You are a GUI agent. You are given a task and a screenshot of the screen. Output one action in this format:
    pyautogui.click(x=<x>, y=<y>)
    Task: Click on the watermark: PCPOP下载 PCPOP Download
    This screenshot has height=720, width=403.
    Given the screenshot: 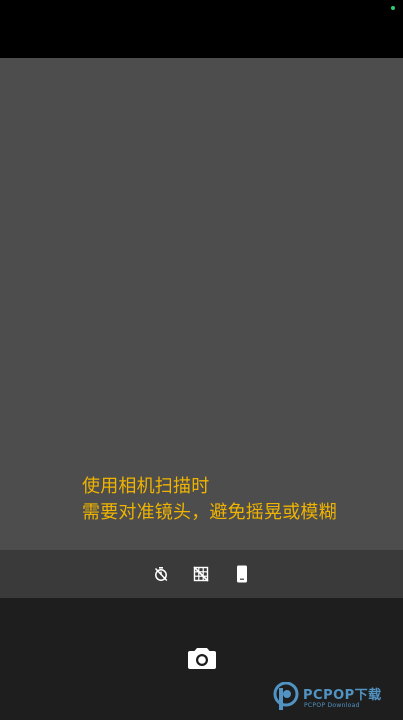 What is the action you would take?
    pyautogui.click(x=335, y=697)
    